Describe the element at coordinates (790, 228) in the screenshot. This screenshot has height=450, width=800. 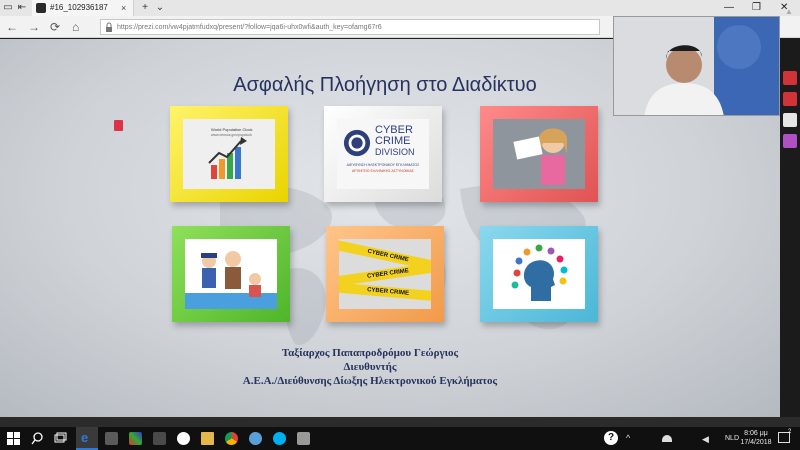
I see `side-toolbar` at that location.